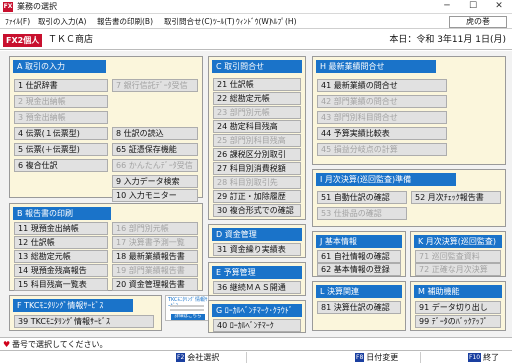 The width and height of the screenshot is (512, 363). I want to click on close-button: ✕, so click(499, 6).